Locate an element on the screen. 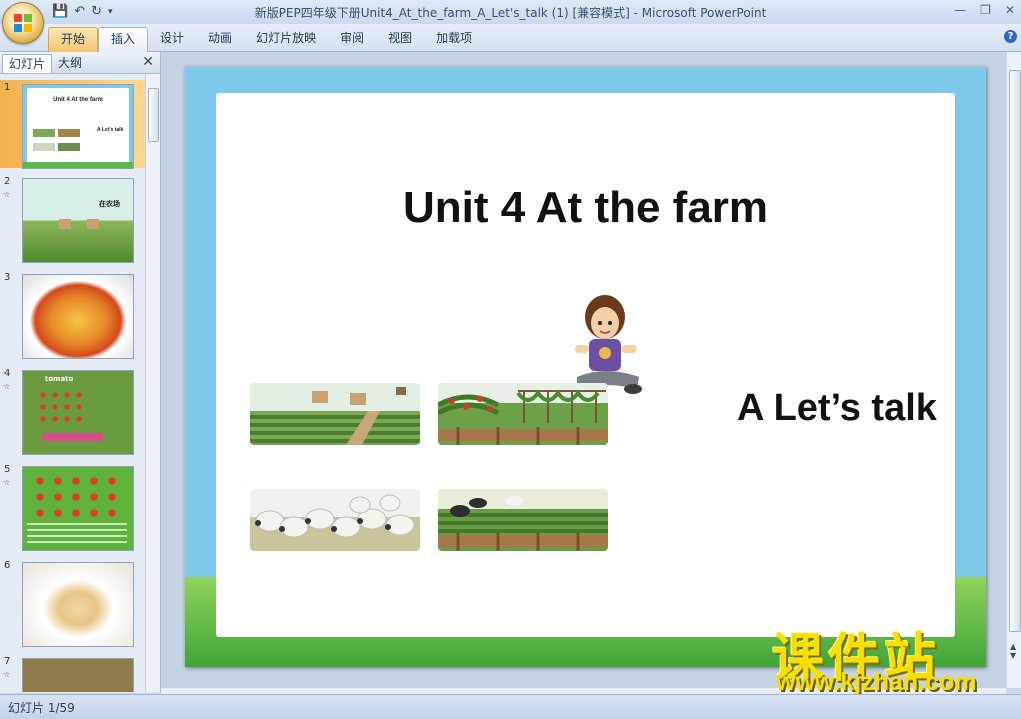 The image size is (1021, 719). panel-tabs: 幻灯片 大纲 ✕ is located at coordinates (80, 63).